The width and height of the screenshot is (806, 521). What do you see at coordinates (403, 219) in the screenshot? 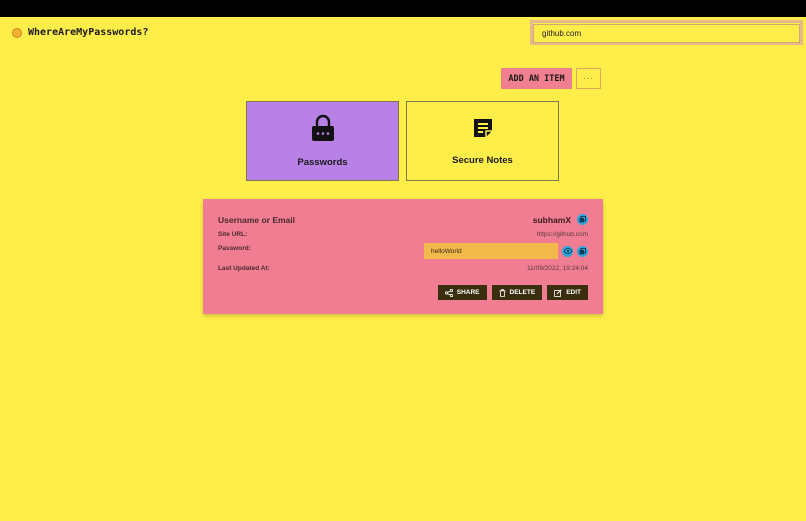
I see `username-row: Username or Email subhamX` at bounding box center [403, 219].